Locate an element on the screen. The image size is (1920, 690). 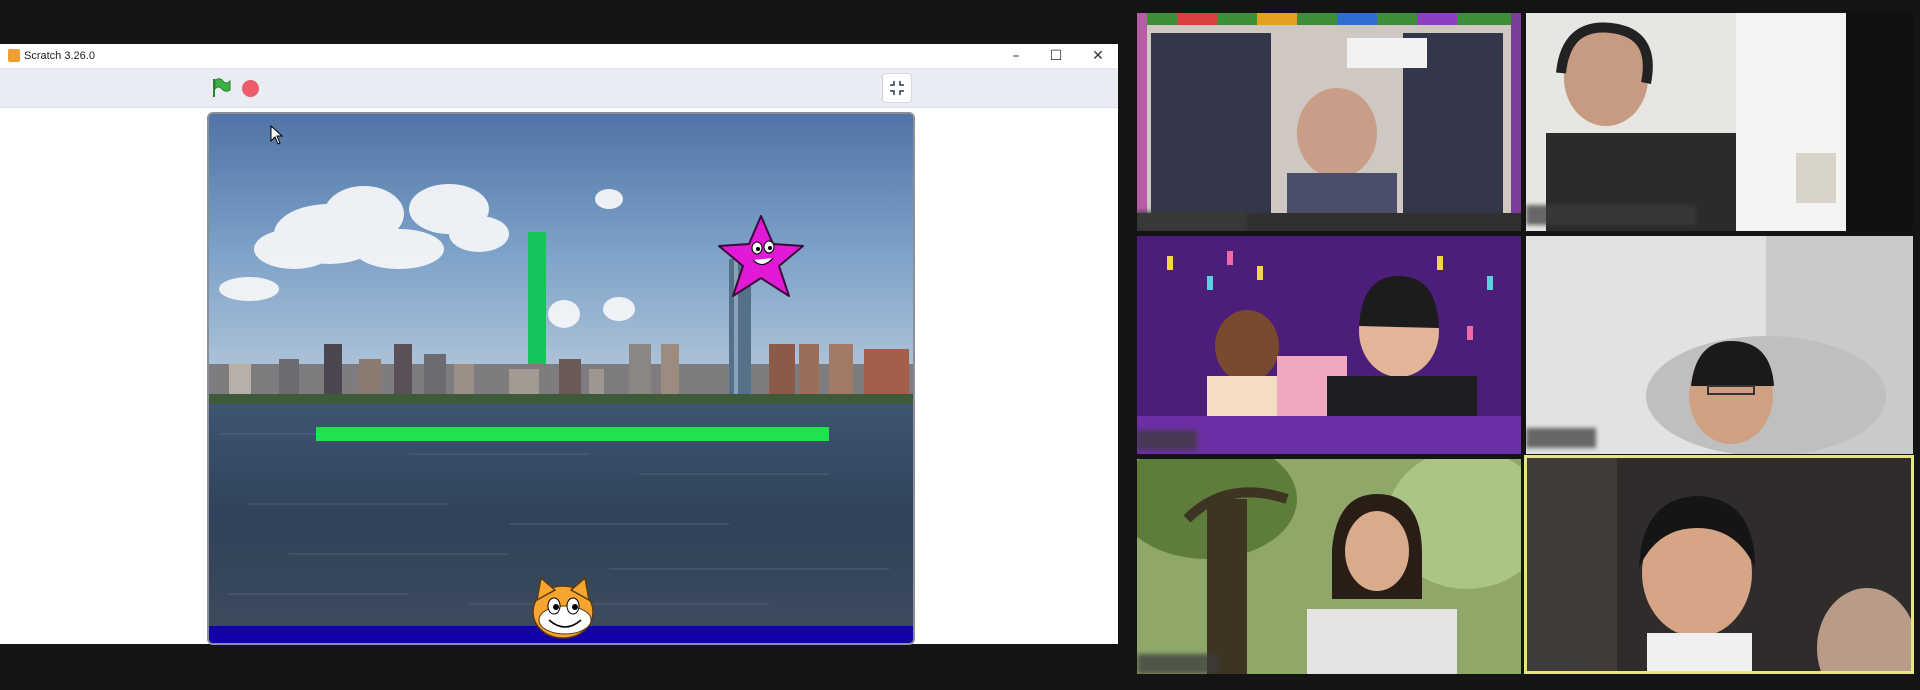
title-bar: Scratch 3.26.0 – ☐ ✕ is located at coordinates (559, 56).